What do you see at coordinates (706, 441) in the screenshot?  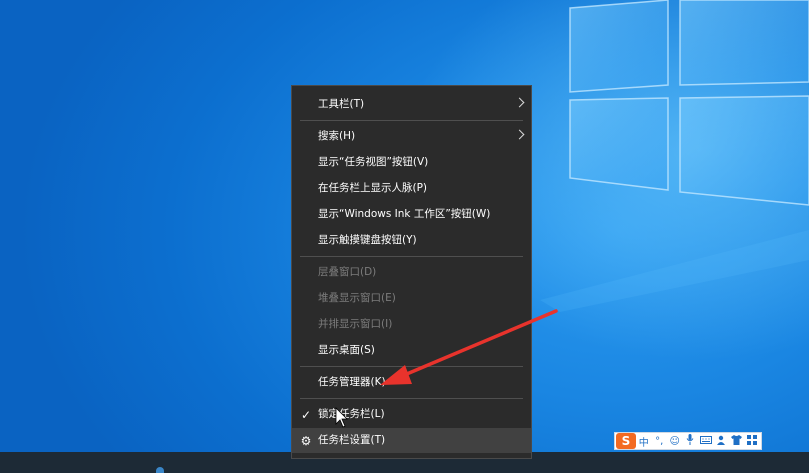 I see `keyboard-icon` at bounding box center [706, 441].